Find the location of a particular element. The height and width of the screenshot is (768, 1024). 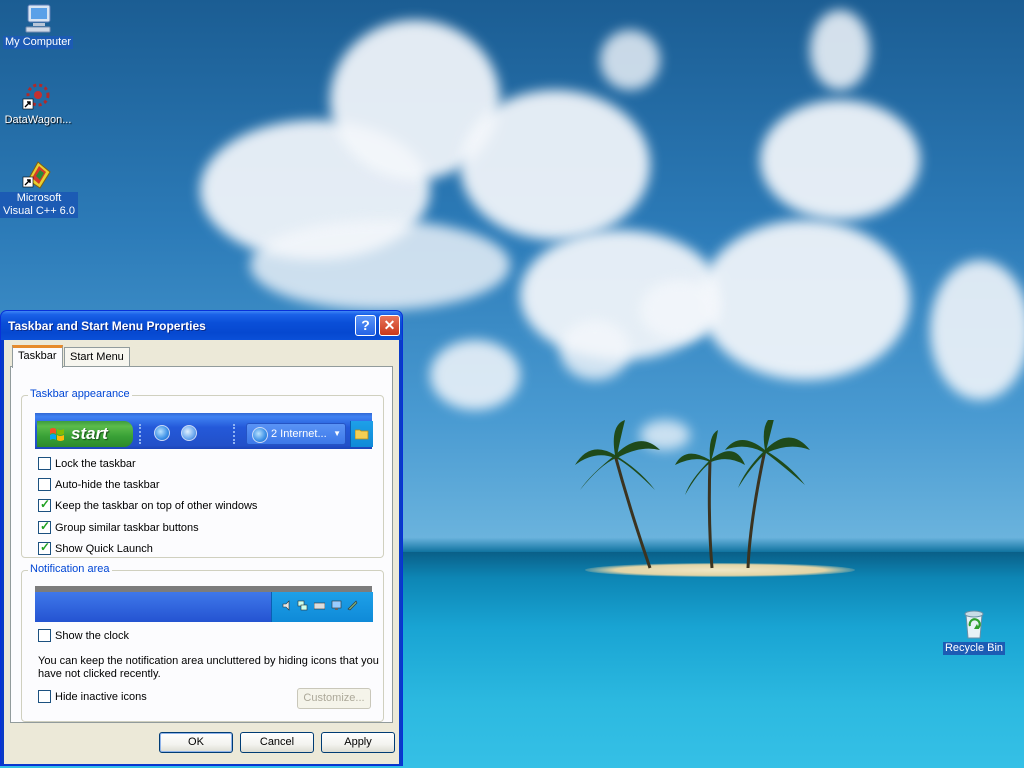

checkbox-label: Show Quick Launch is located at coordinates (104, 549).